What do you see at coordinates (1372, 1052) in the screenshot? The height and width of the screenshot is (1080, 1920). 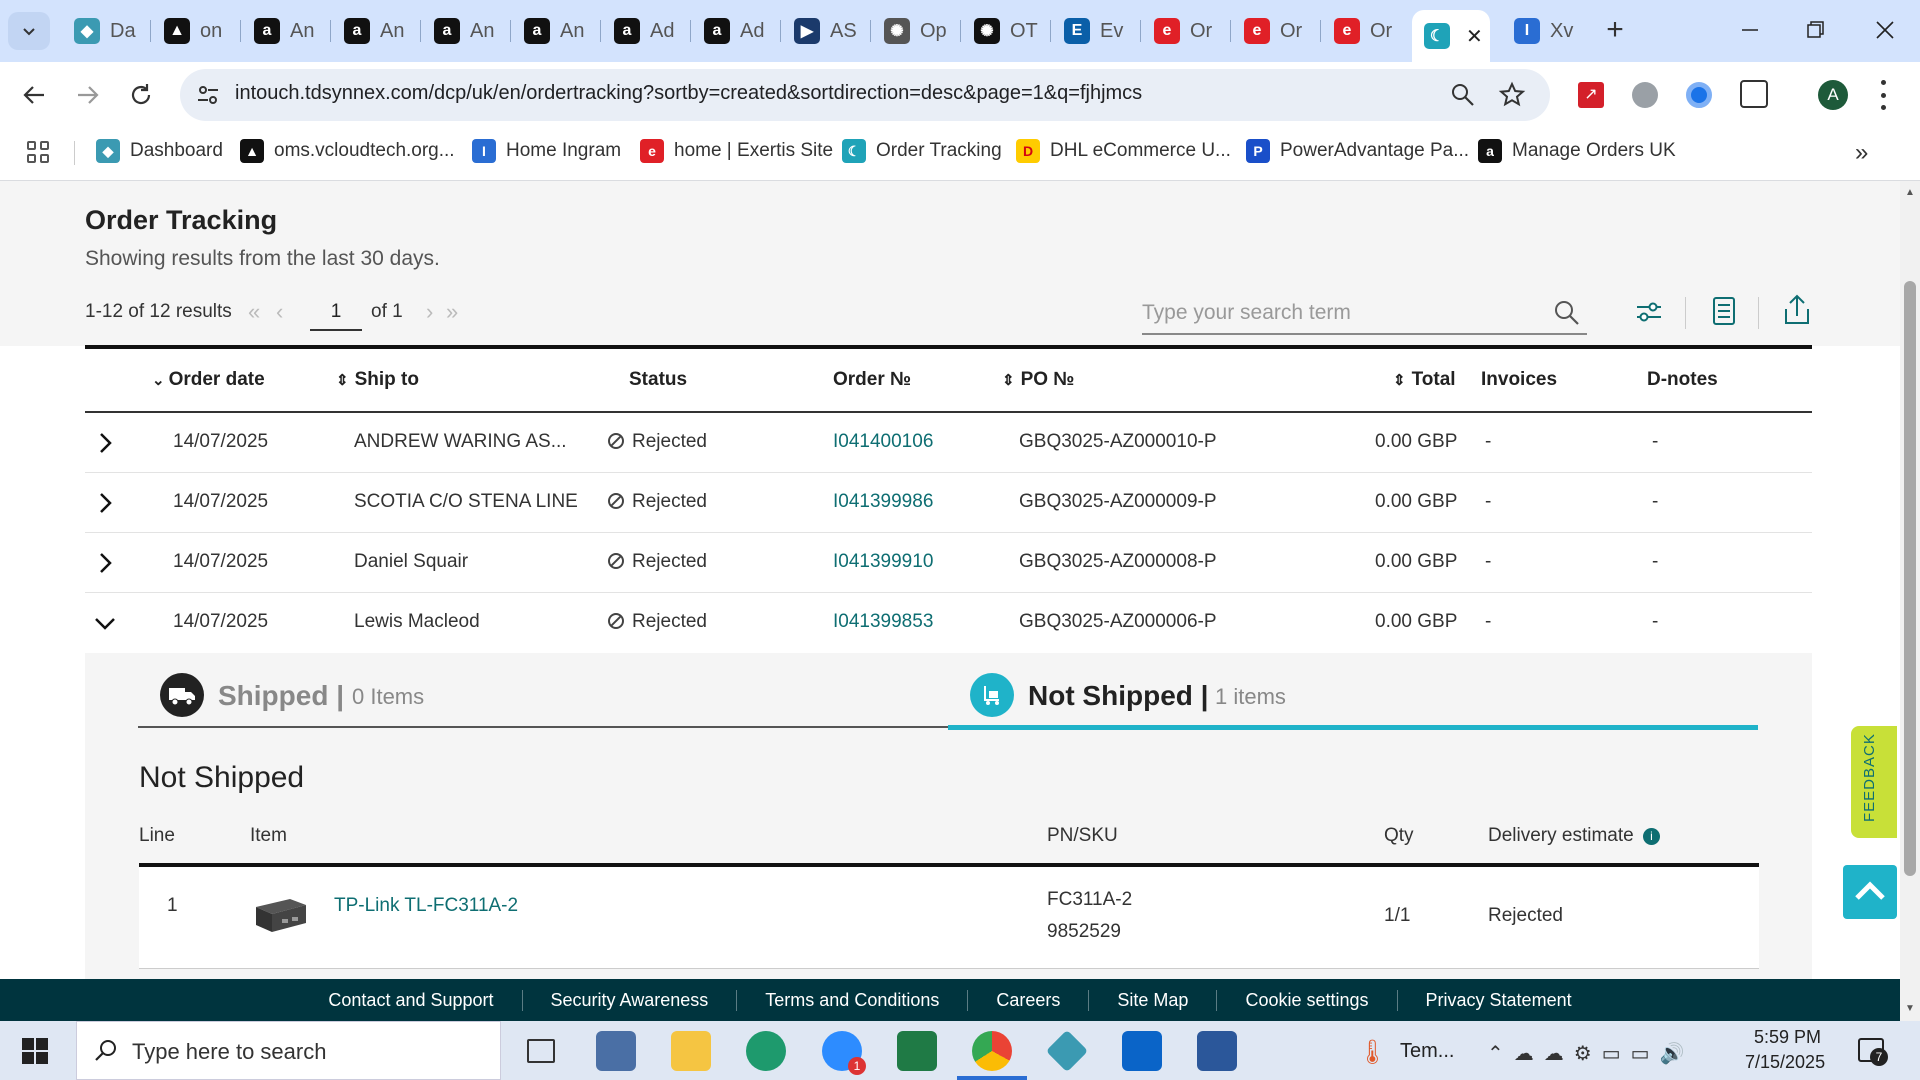 I see `weather-icon: 🌡` at bounding box center [1372, 1052].